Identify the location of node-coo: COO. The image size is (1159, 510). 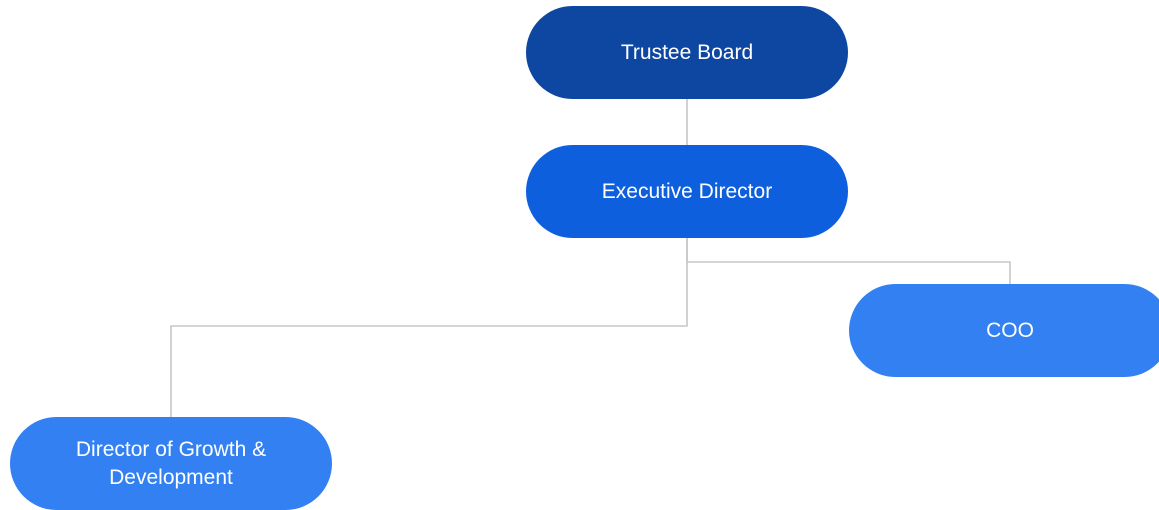
(1004, 330).